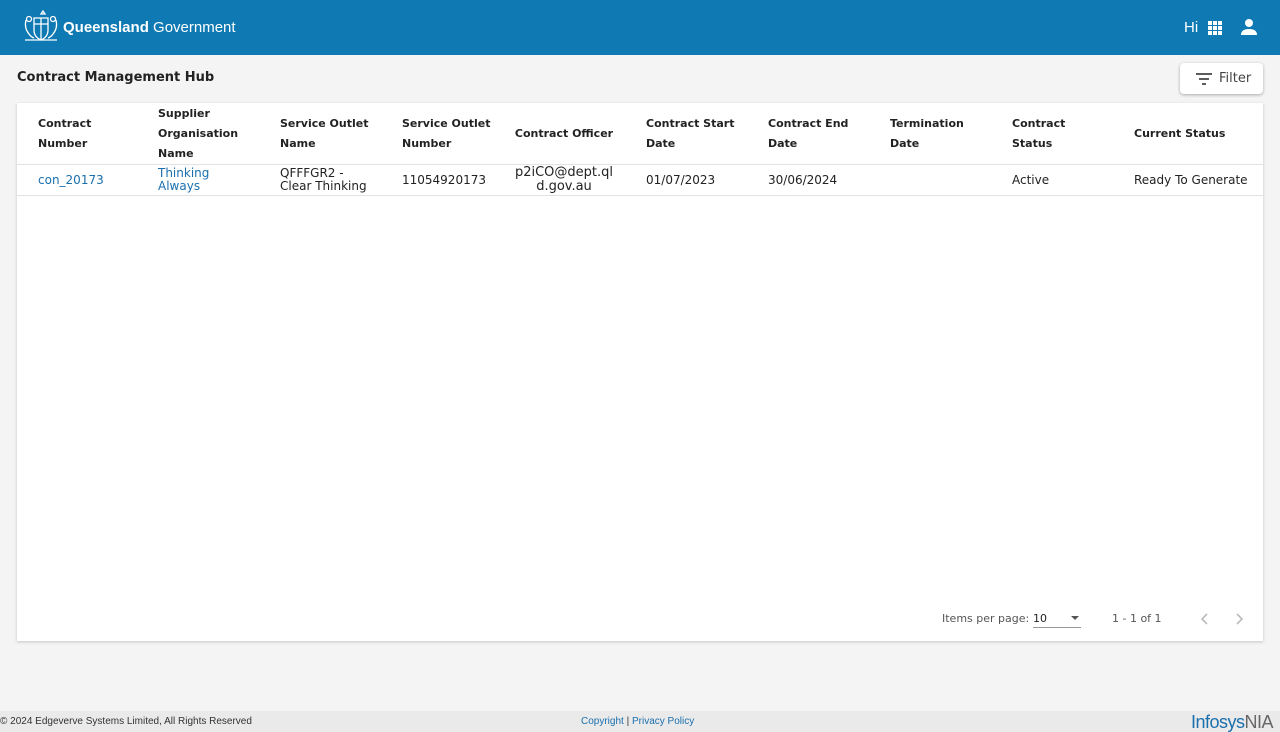  What do you see at coordinates (1052, 180) in the screenshot?
I see `contract-status-cell: Active` at bounding box center [1052, 180].